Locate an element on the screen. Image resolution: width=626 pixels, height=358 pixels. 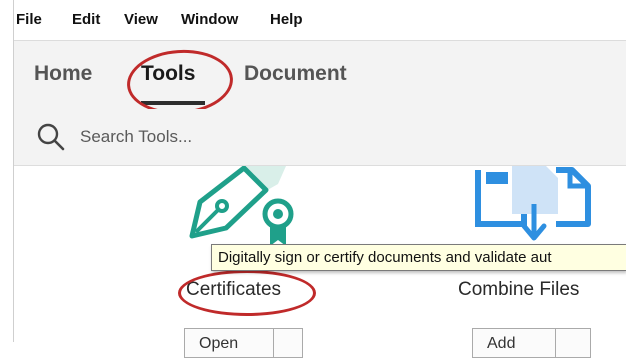
menu-bar: File Edit View Window Help is located at coordinates (313, 20).